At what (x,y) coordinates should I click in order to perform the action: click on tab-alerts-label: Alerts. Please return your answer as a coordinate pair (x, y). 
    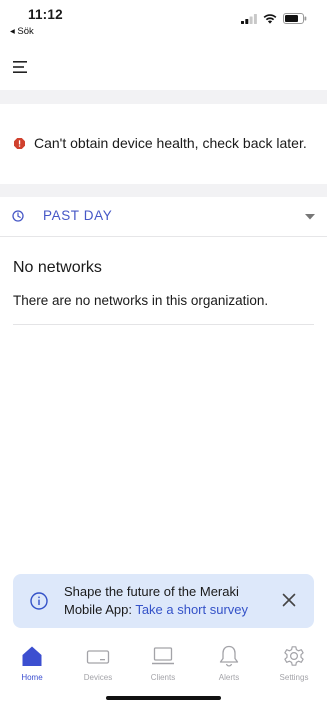
    Looking at the image, I should click on (229, 677).